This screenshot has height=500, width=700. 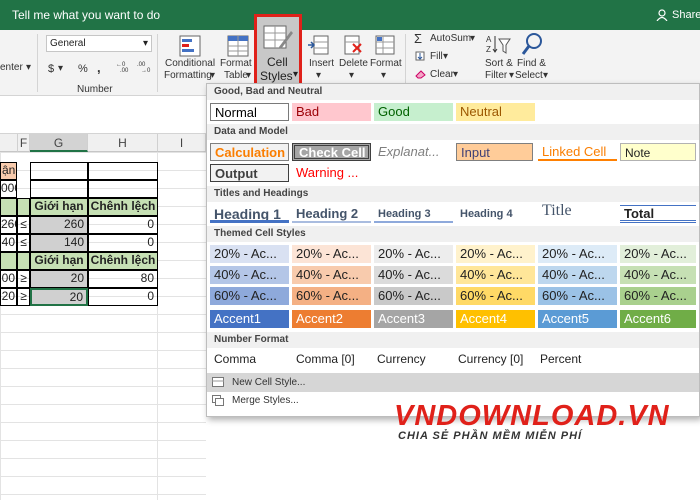 I want to click on style-bad: Bad, so click(x=331, y=112).